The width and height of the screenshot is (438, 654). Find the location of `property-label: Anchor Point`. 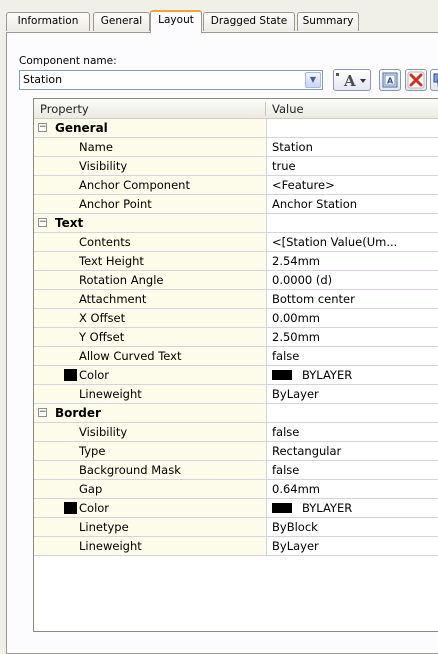

property-label: Anchor Point is located at coordinates (115, 204).